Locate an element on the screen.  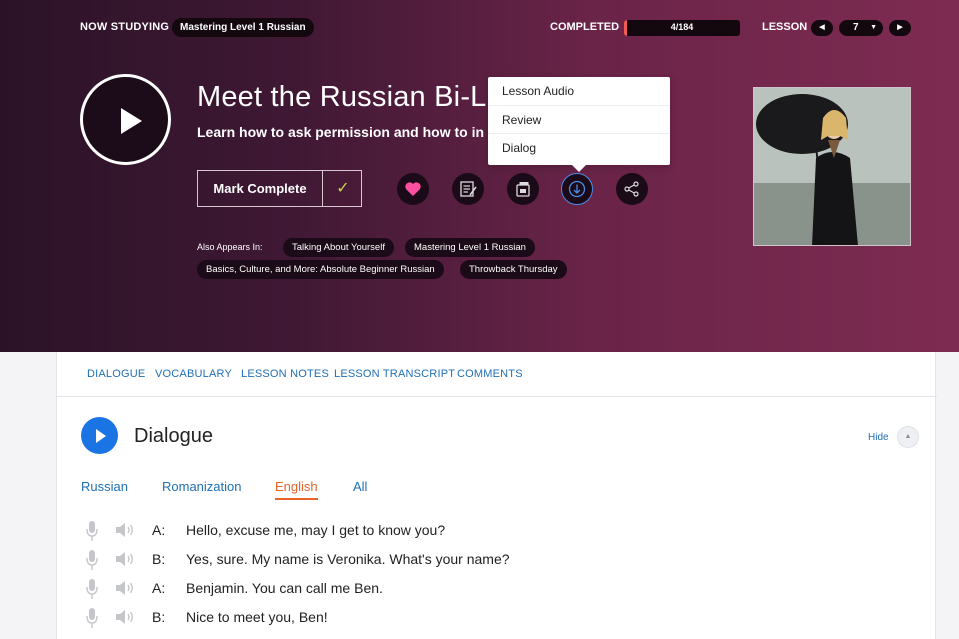
triangle-right-icon: ▶ is located at coordinates (900, 27).